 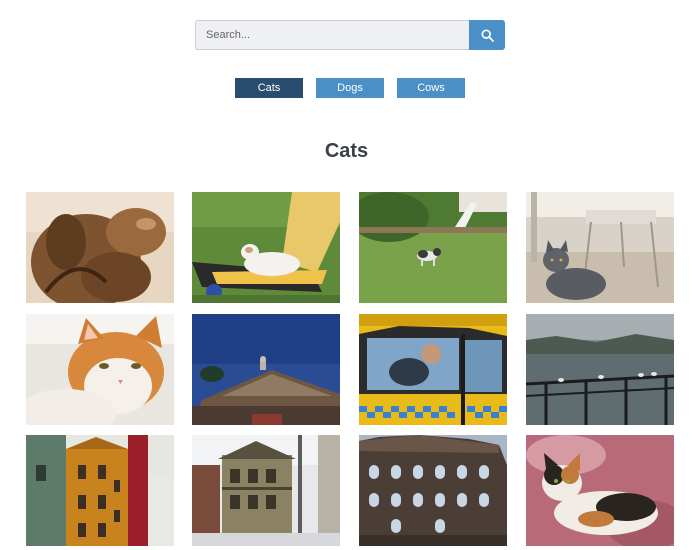 I want to click on filter-buttons: Cats Dogs Cows, so click(x=346, y=88).